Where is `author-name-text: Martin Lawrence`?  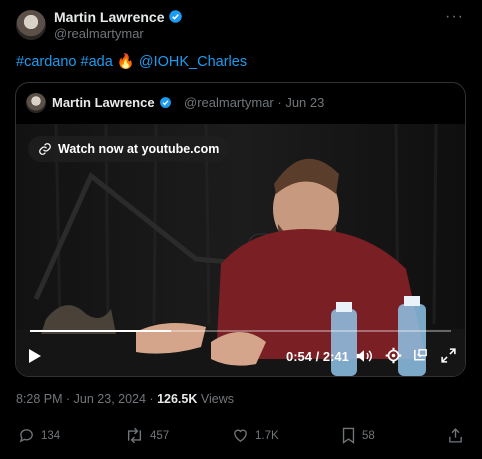
author-name-text: Martin Lawrence is located at coordinates (109, 17).